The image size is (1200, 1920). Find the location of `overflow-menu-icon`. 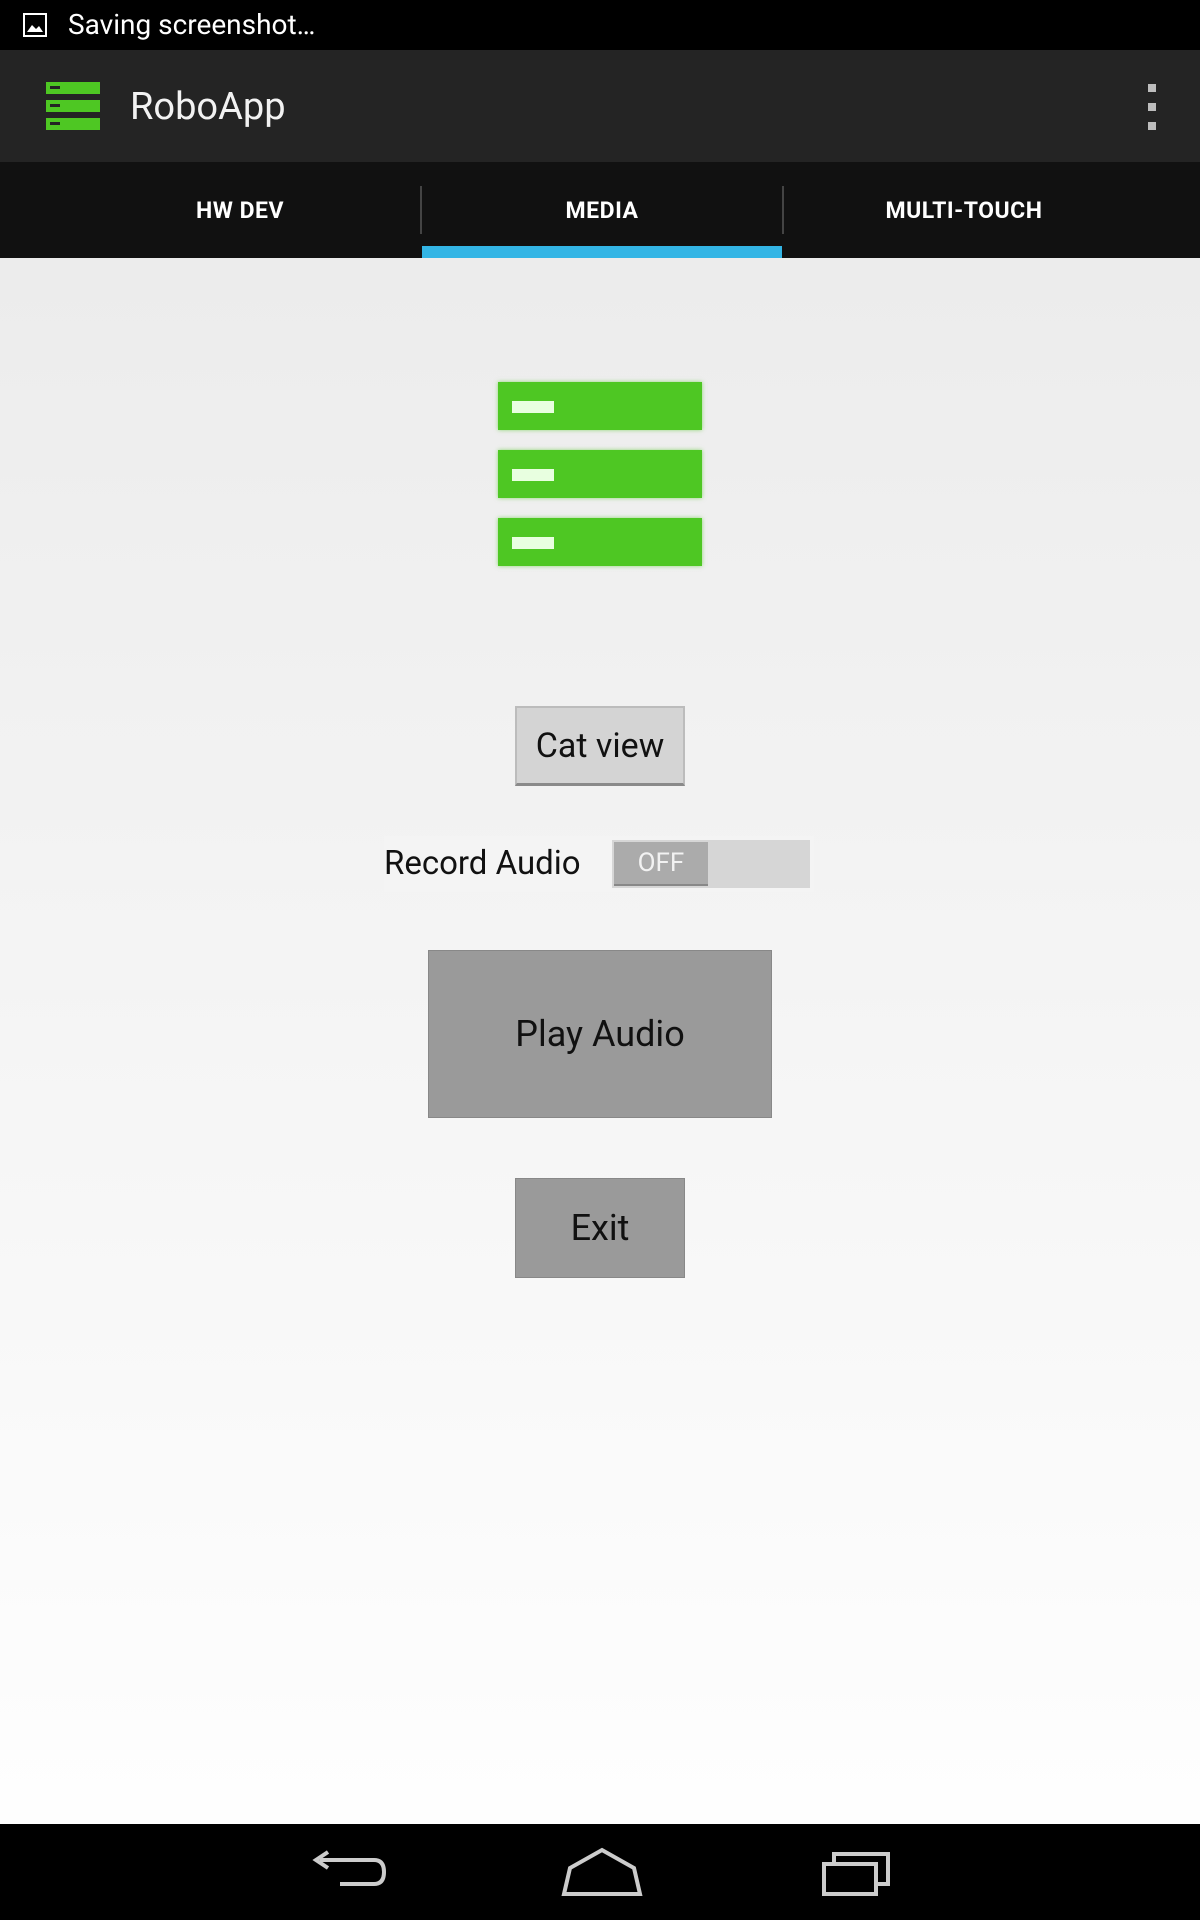

overflow-menu-icon is located at coordinates (1152, 107).